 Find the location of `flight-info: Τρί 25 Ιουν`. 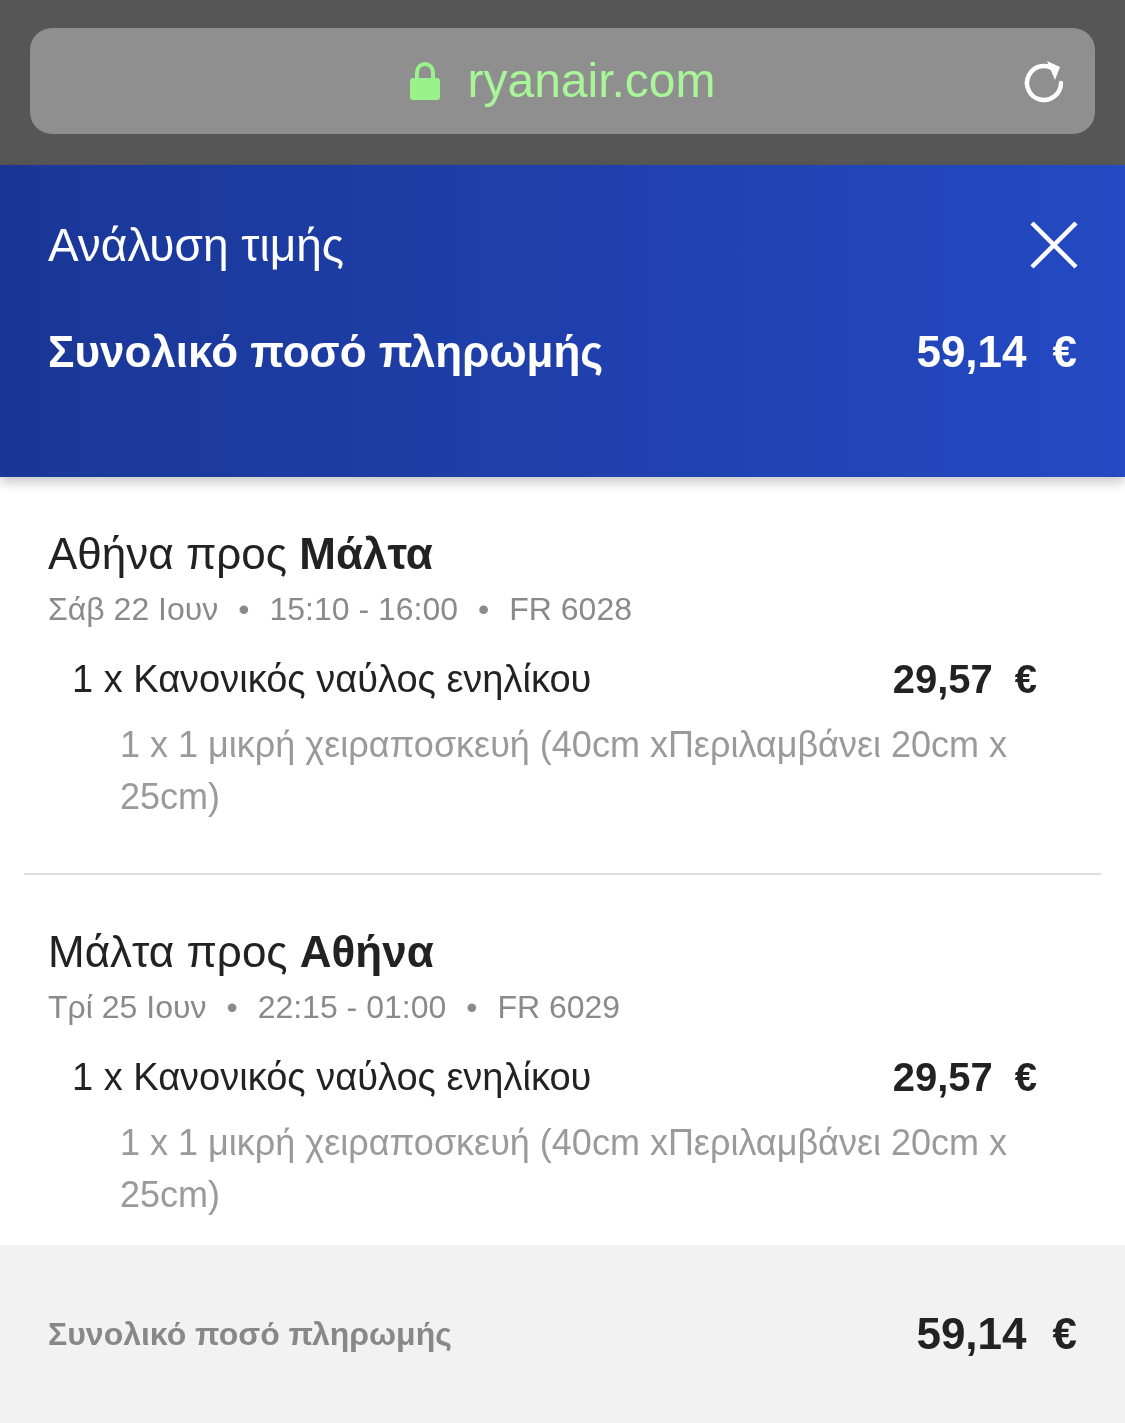

flight-info: Τρί 25 Ιουν is located at coordinates (127, 1007).